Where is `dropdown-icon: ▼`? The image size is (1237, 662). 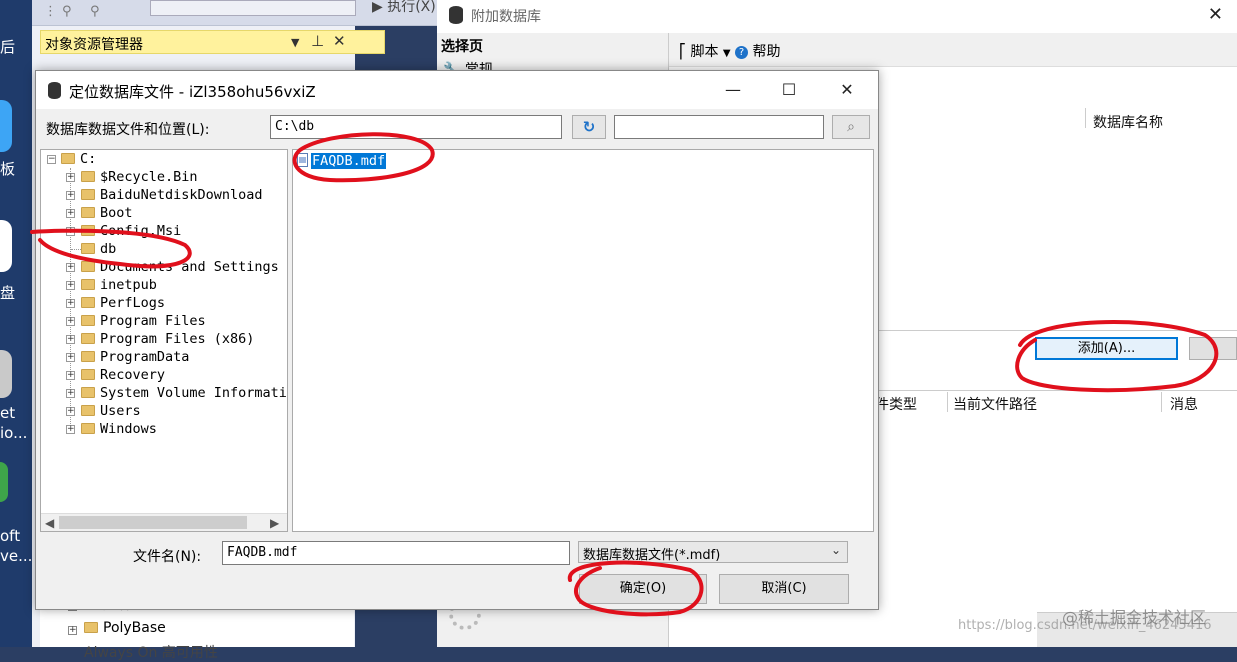
dropdown-icon: ▼ is located at coordinates (295, 42).